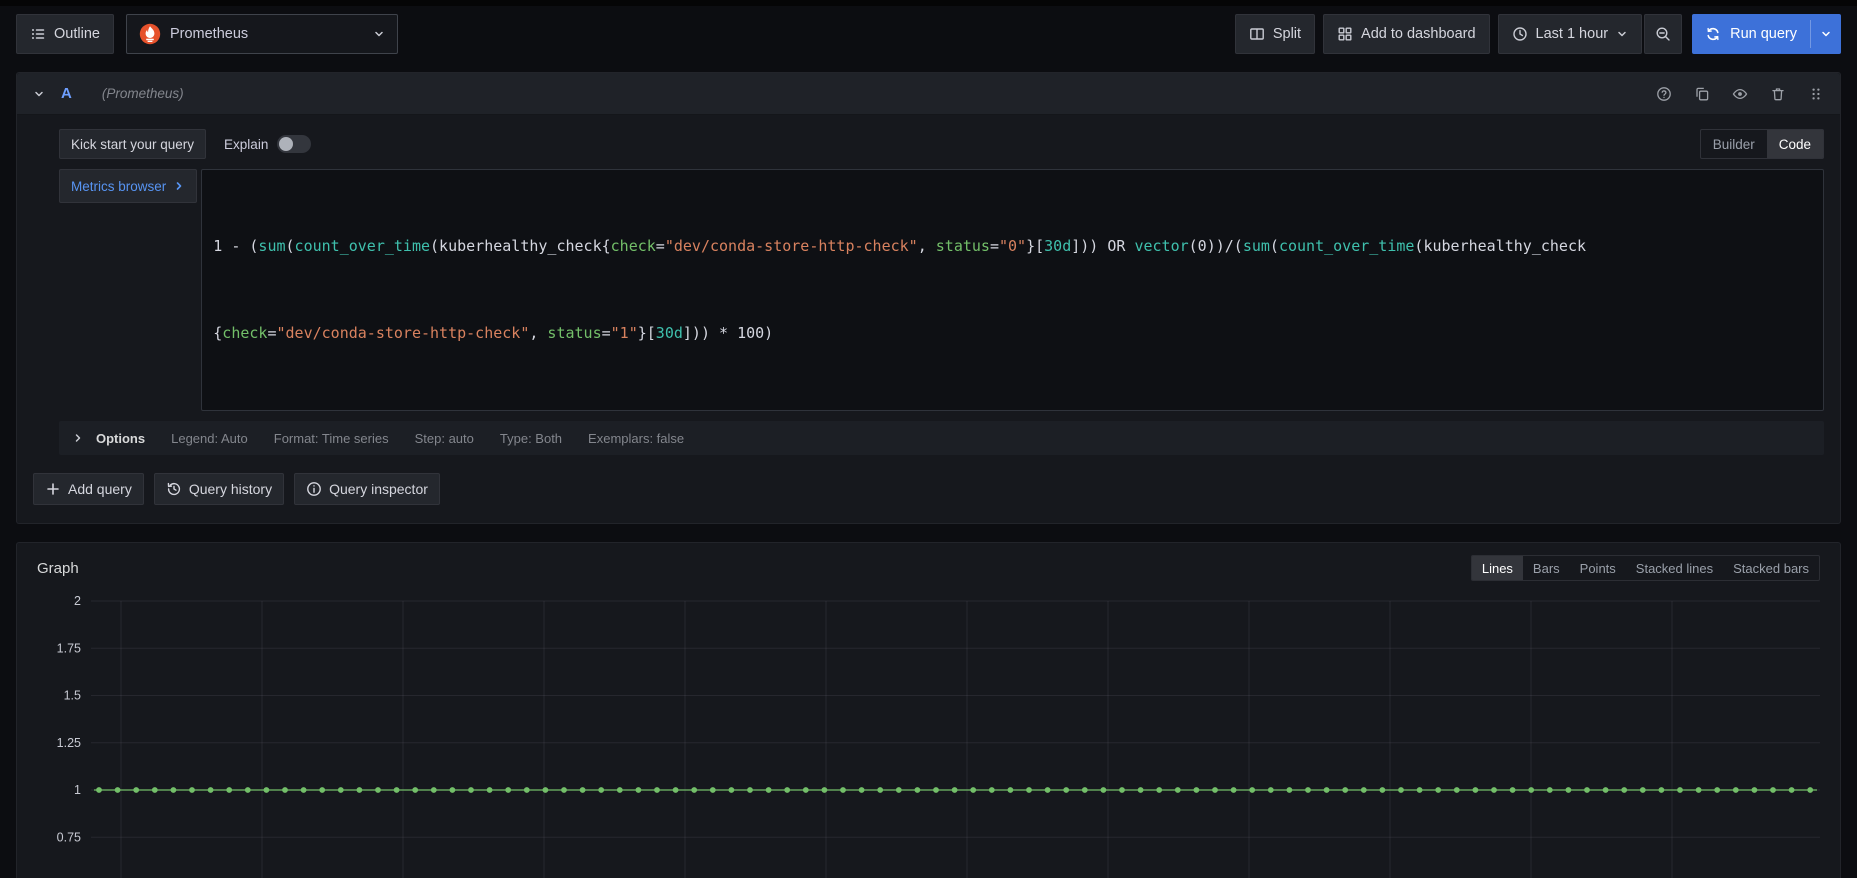 Image resolution: width=1857 pixels, height=878 pixels. Describe the element at coordinates (39, 34) in the screenshot. I see `outline-icon` at that location.